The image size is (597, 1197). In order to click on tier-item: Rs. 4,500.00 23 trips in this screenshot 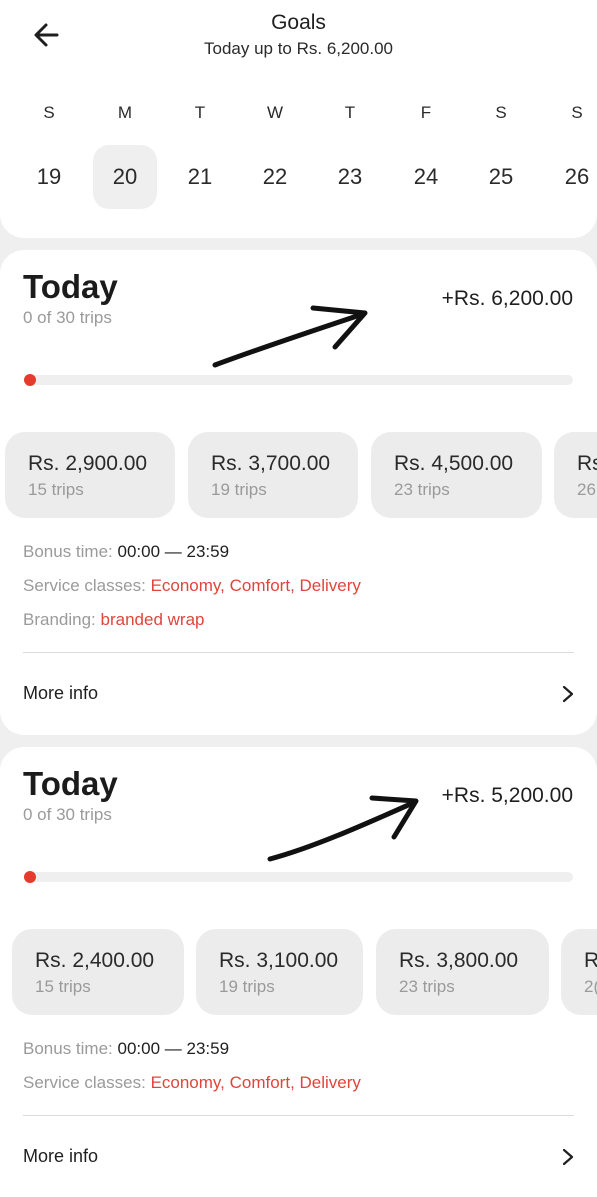, I will do `click(456, 475)`.